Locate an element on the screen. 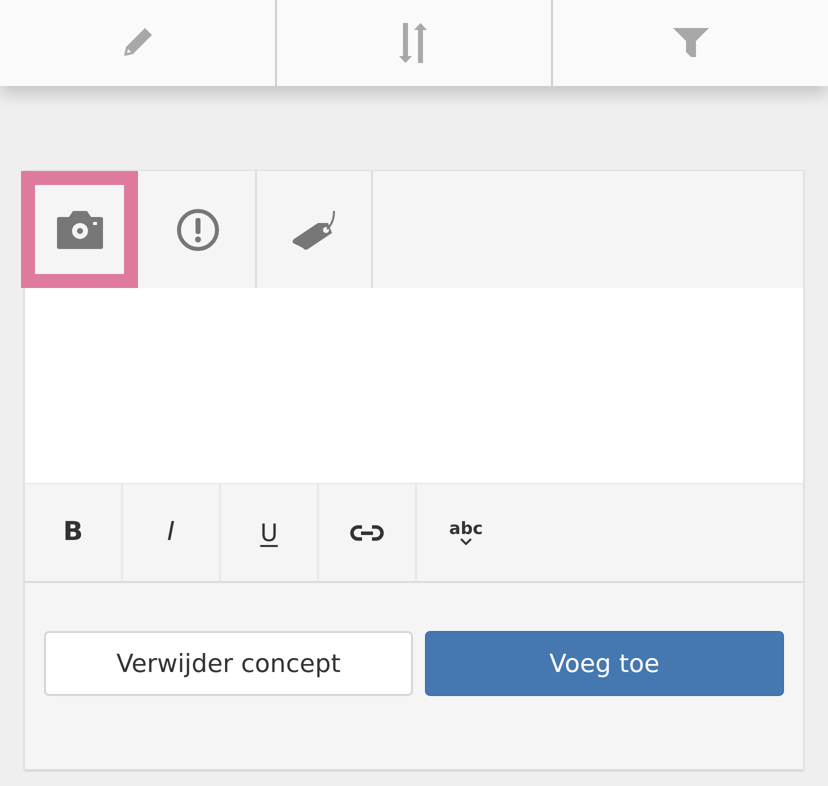  delete-draft-button: Verwijder concept is located at coordinates (228, 663).